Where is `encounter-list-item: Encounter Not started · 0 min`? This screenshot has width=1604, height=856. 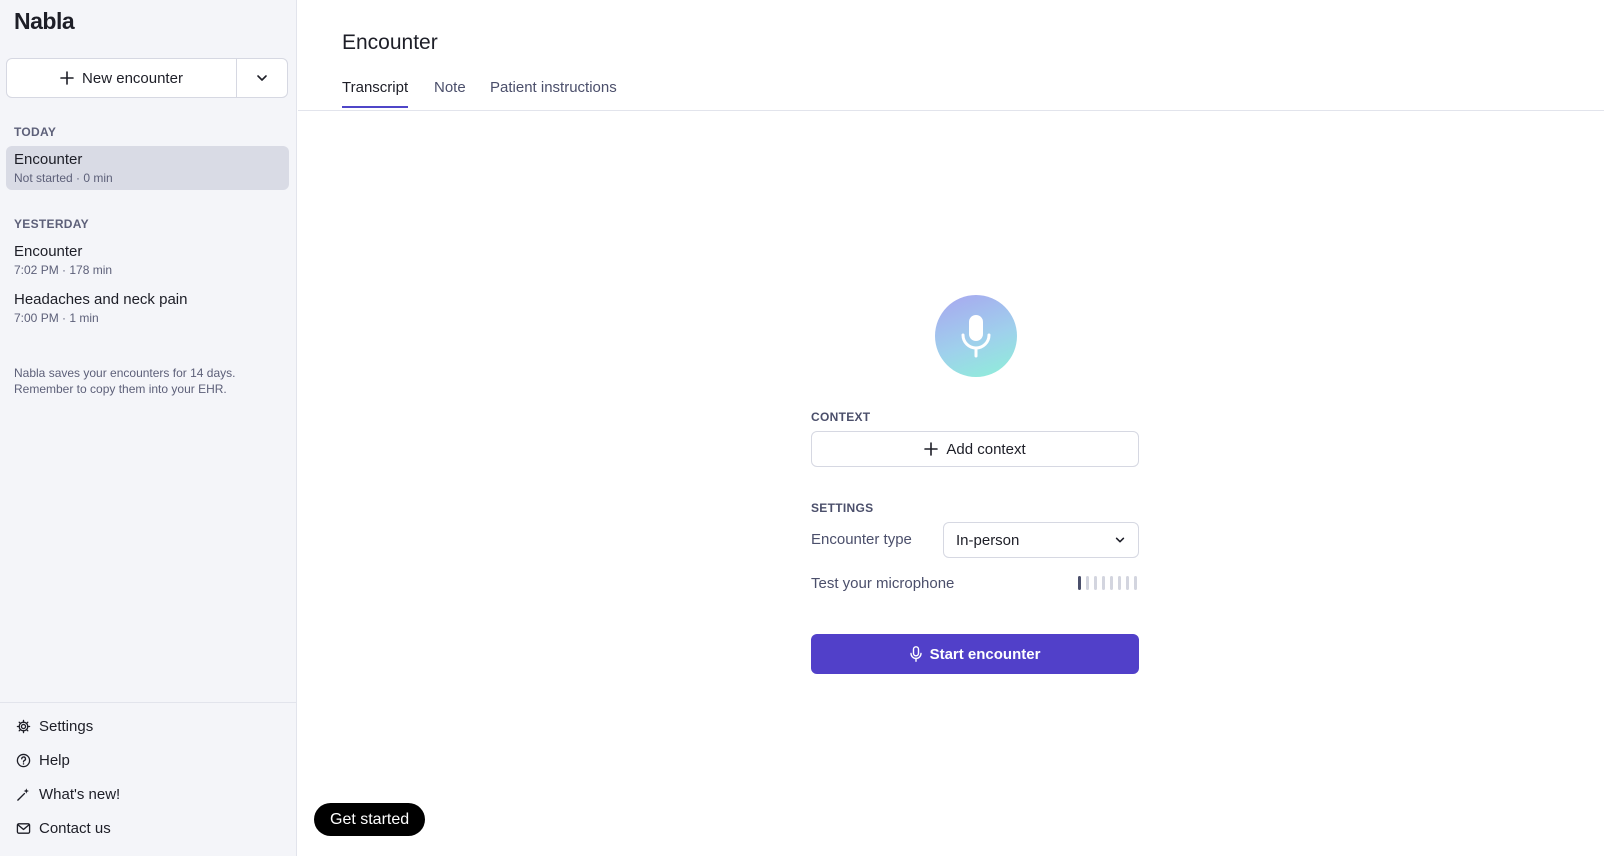
encounter-list-item: Encounter Not started · 0 min is located at coordinates (147, 168).